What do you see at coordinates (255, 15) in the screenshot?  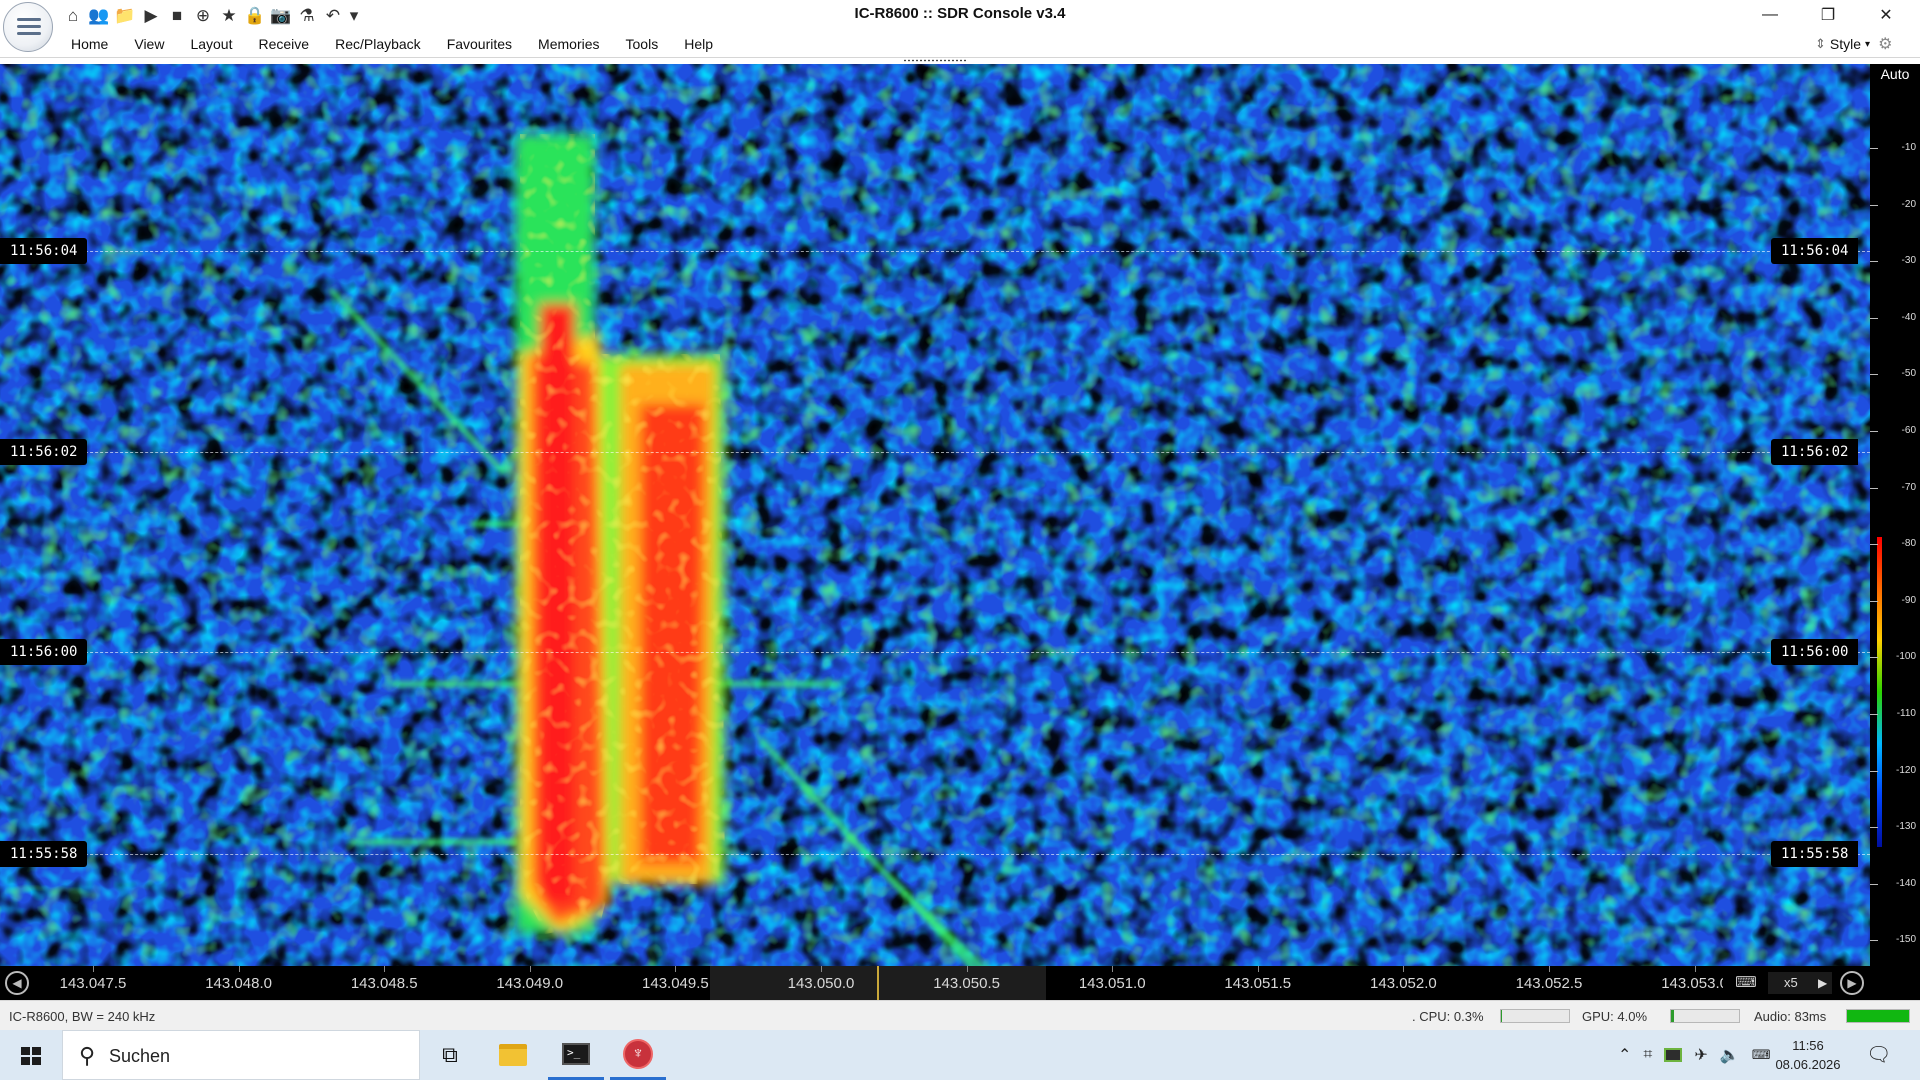 I see `lock-icon: 🔒` at bounding box center [255, 15].